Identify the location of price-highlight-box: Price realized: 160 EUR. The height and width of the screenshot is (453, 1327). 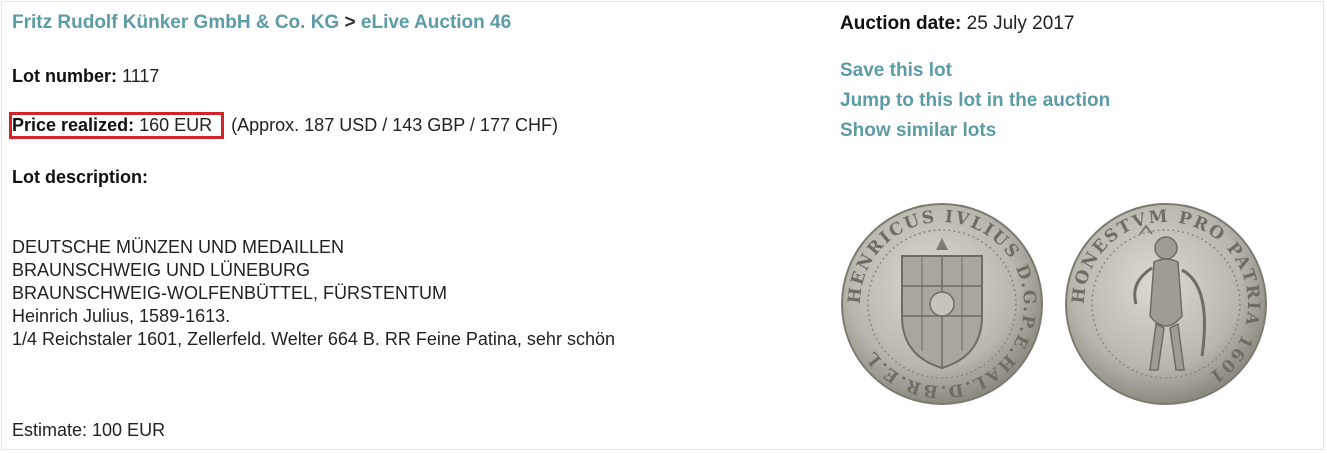
(117, 125).